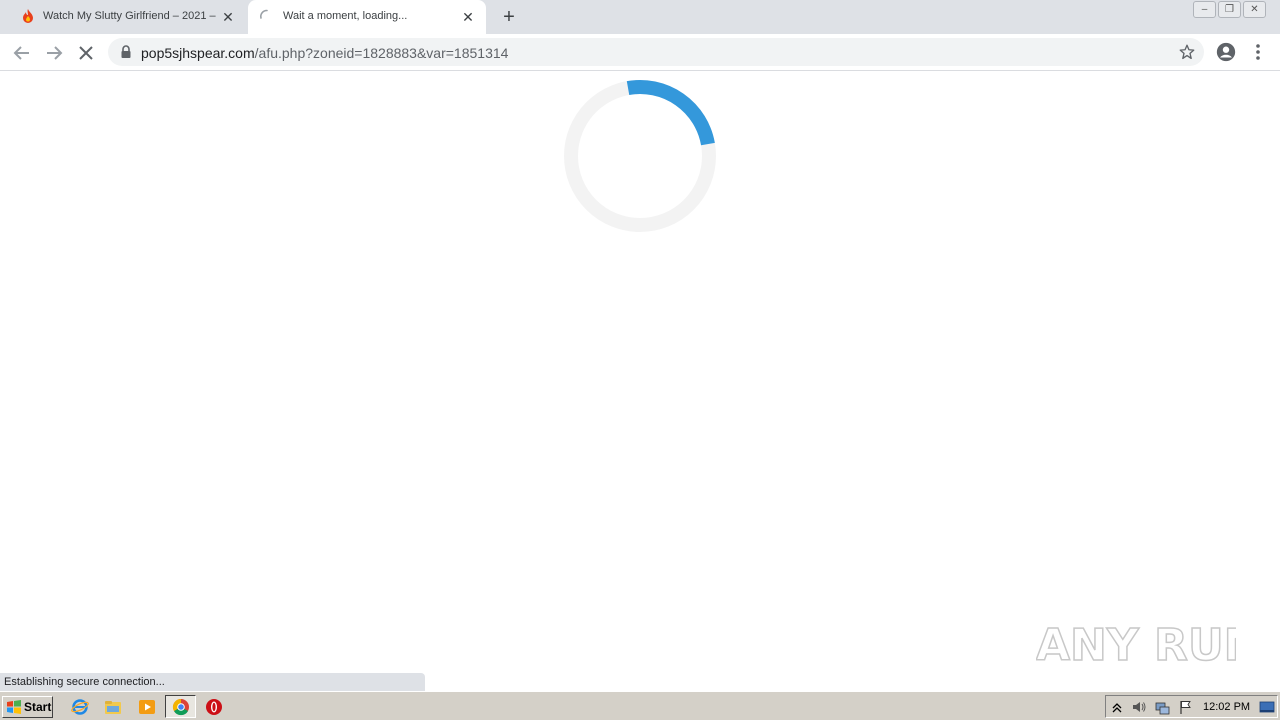 Image resolution: width=1280 pixels, height=720 pixels. I want to click on file-explorer-icon, so click(113, 707).